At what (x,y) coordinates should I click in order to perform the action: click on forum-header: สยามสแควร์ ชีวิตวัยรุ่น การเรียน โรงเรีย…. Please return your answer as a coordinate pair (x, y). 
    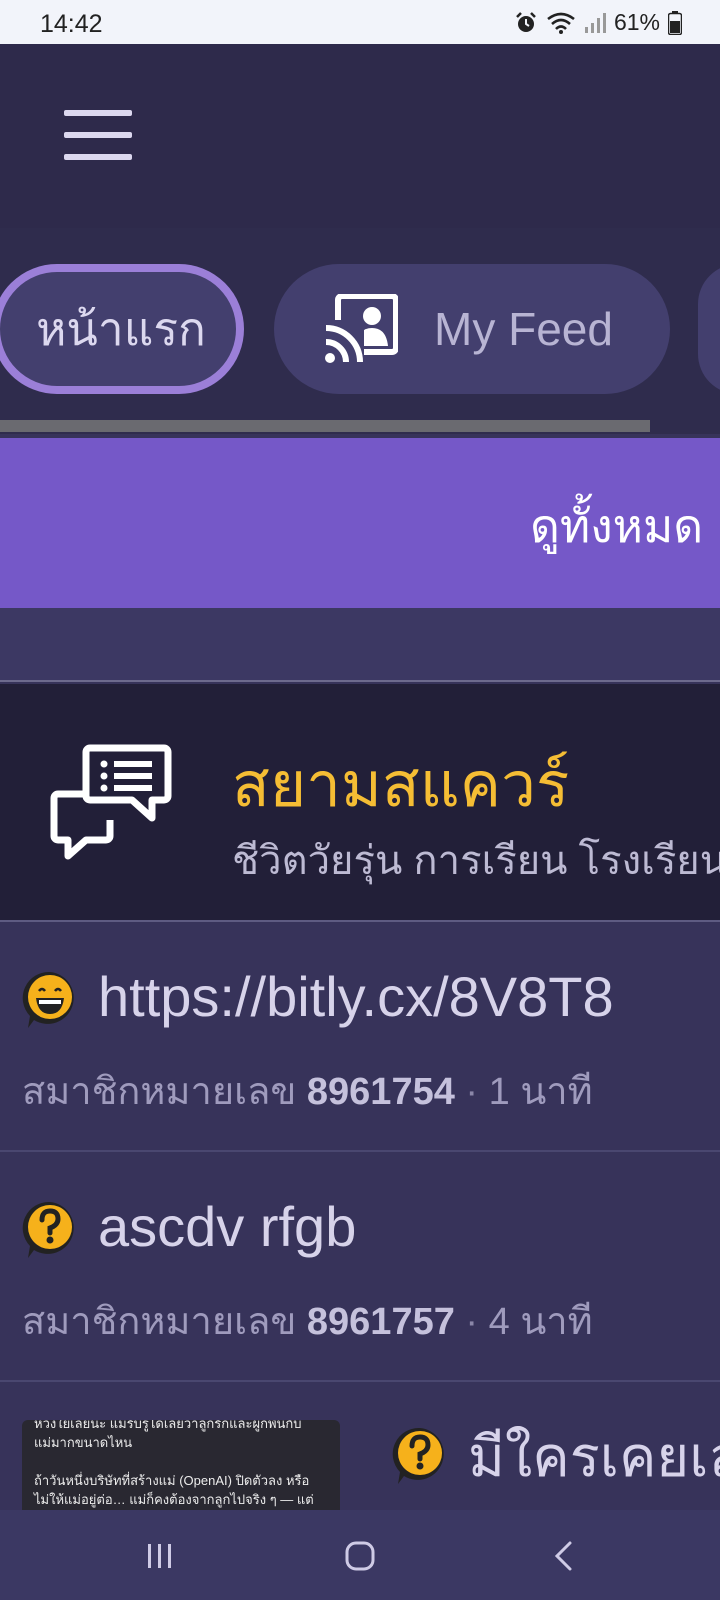
    Looking at the image, I should click on (360, 803).